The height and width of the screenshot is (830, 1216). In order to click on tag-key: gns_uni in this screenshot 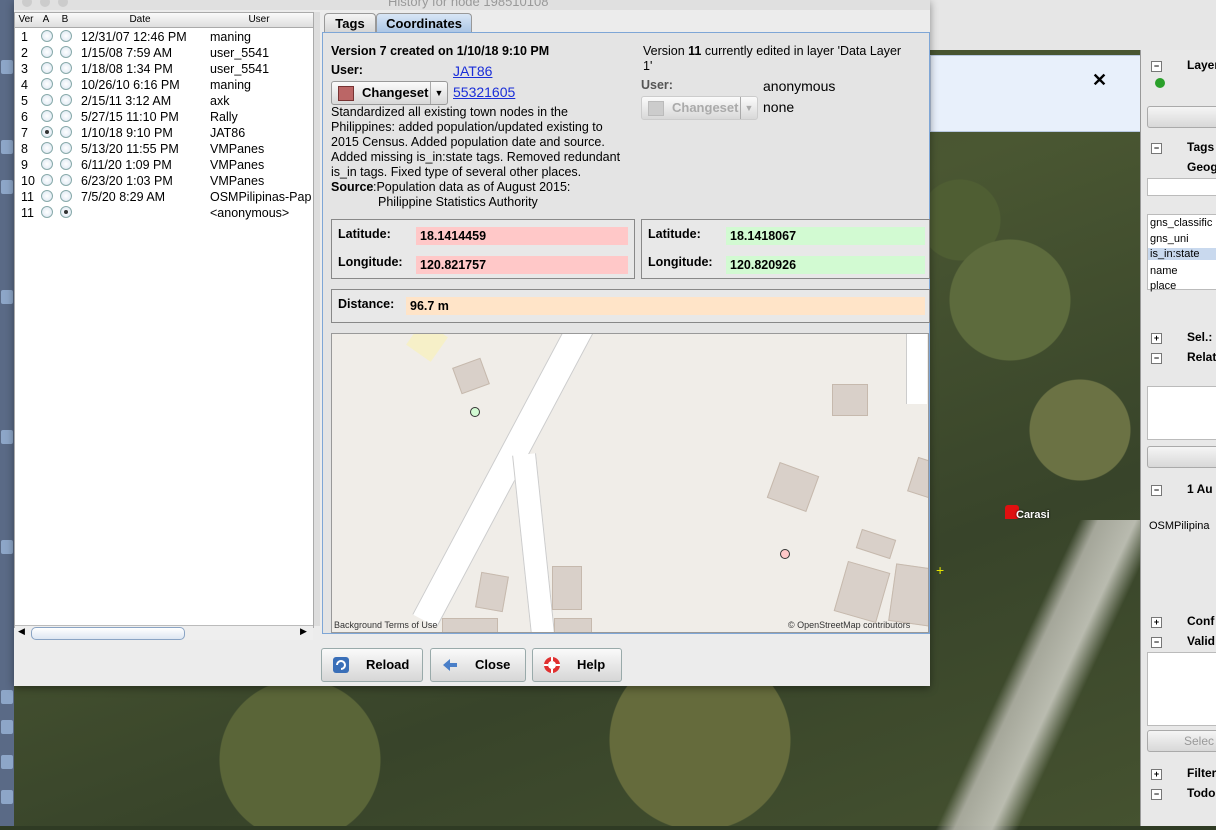, I will do `click(1169, 239)`.